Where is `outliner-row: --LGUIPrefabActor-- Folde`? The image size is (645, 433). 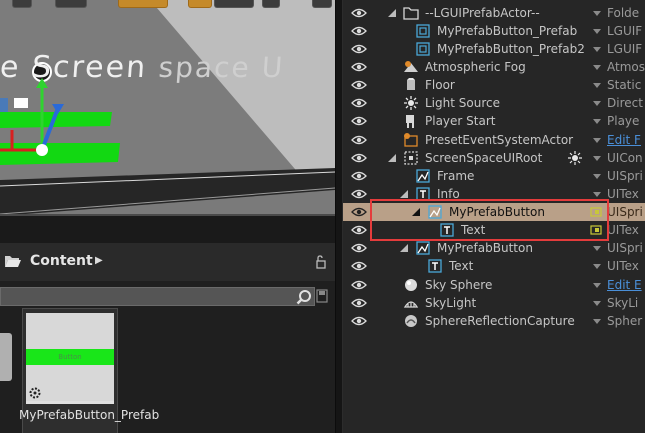
outliner-row: --LGUIPrefabActor-- Folde is located at coordinates (494, 13).